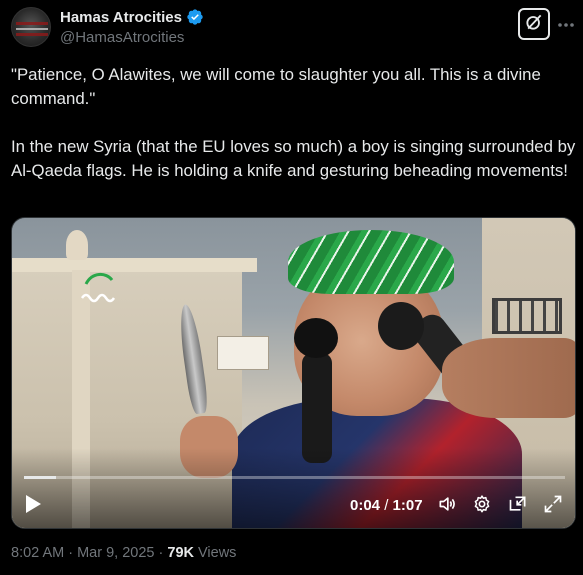  I want to click on more-options-button, so click(566, 24).